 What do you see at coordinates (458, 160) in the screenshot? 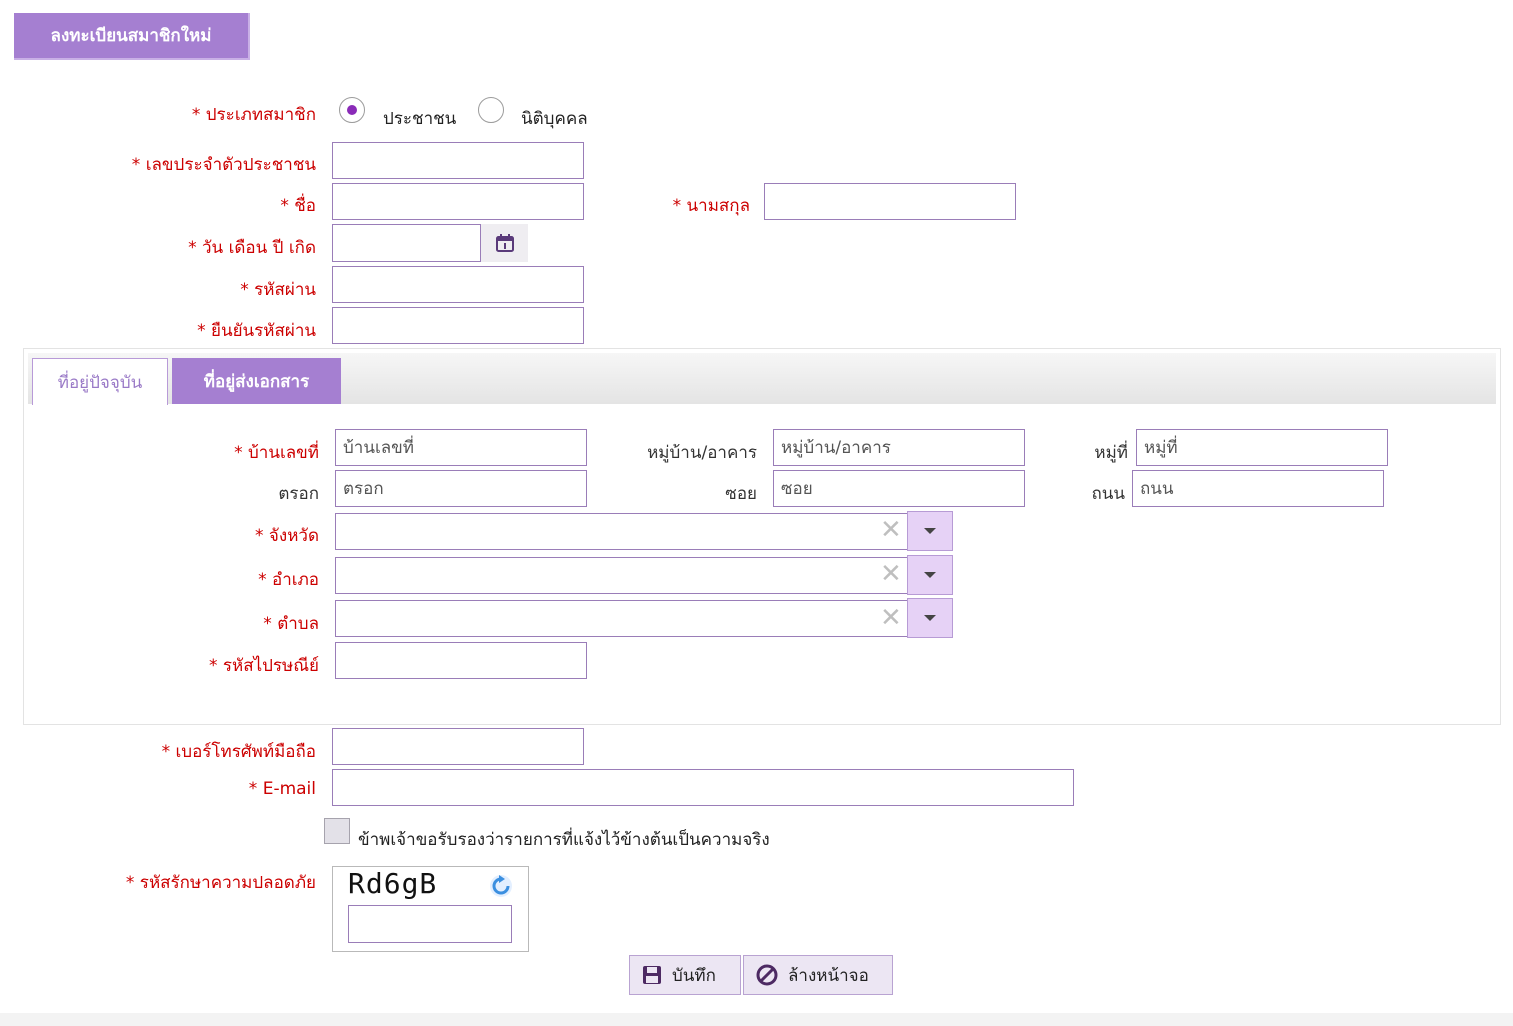
I see `citizen-id-input` at bounding box center [458, 160].